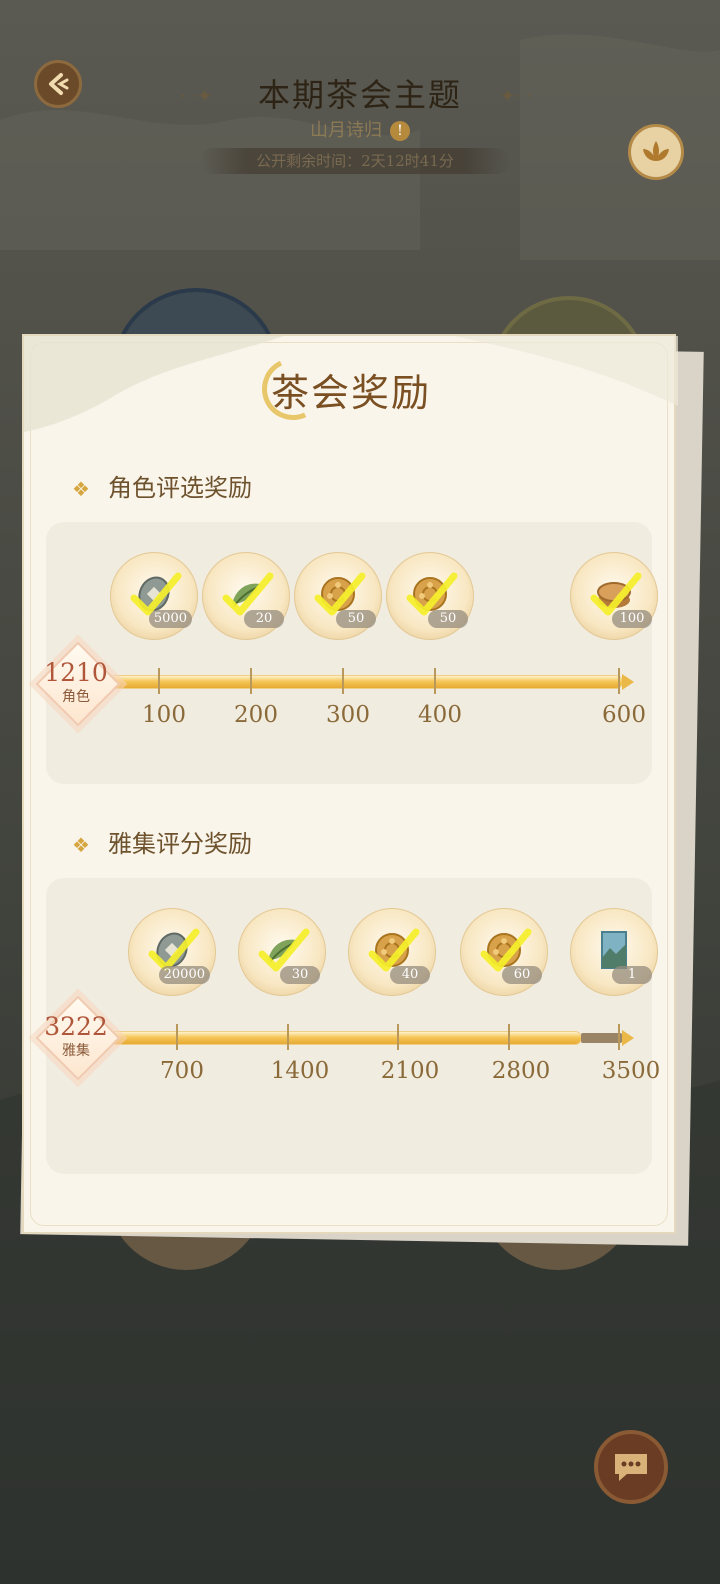 Image resolution: width=720 pixels, height=1584 pixels. I want to click on milestone-value: 3500, so click(631, 1071).